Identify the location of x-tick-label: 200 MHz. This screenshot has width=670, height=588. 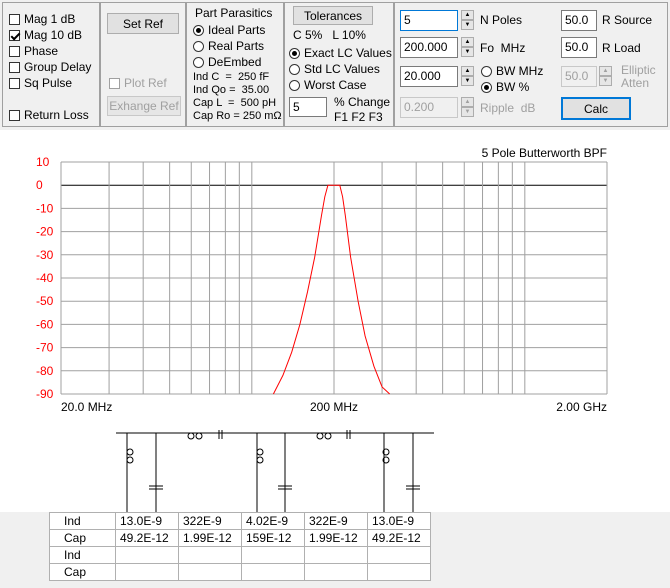
(334, 407).